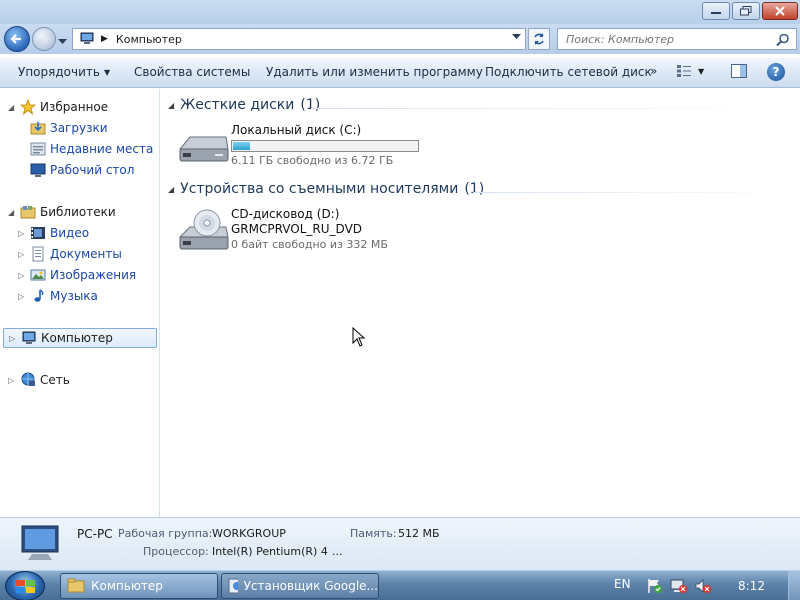 This screenshot has width=800, height=600. I want to click on sidebar-item-music: ▷ Музыка, so click(58, 296).